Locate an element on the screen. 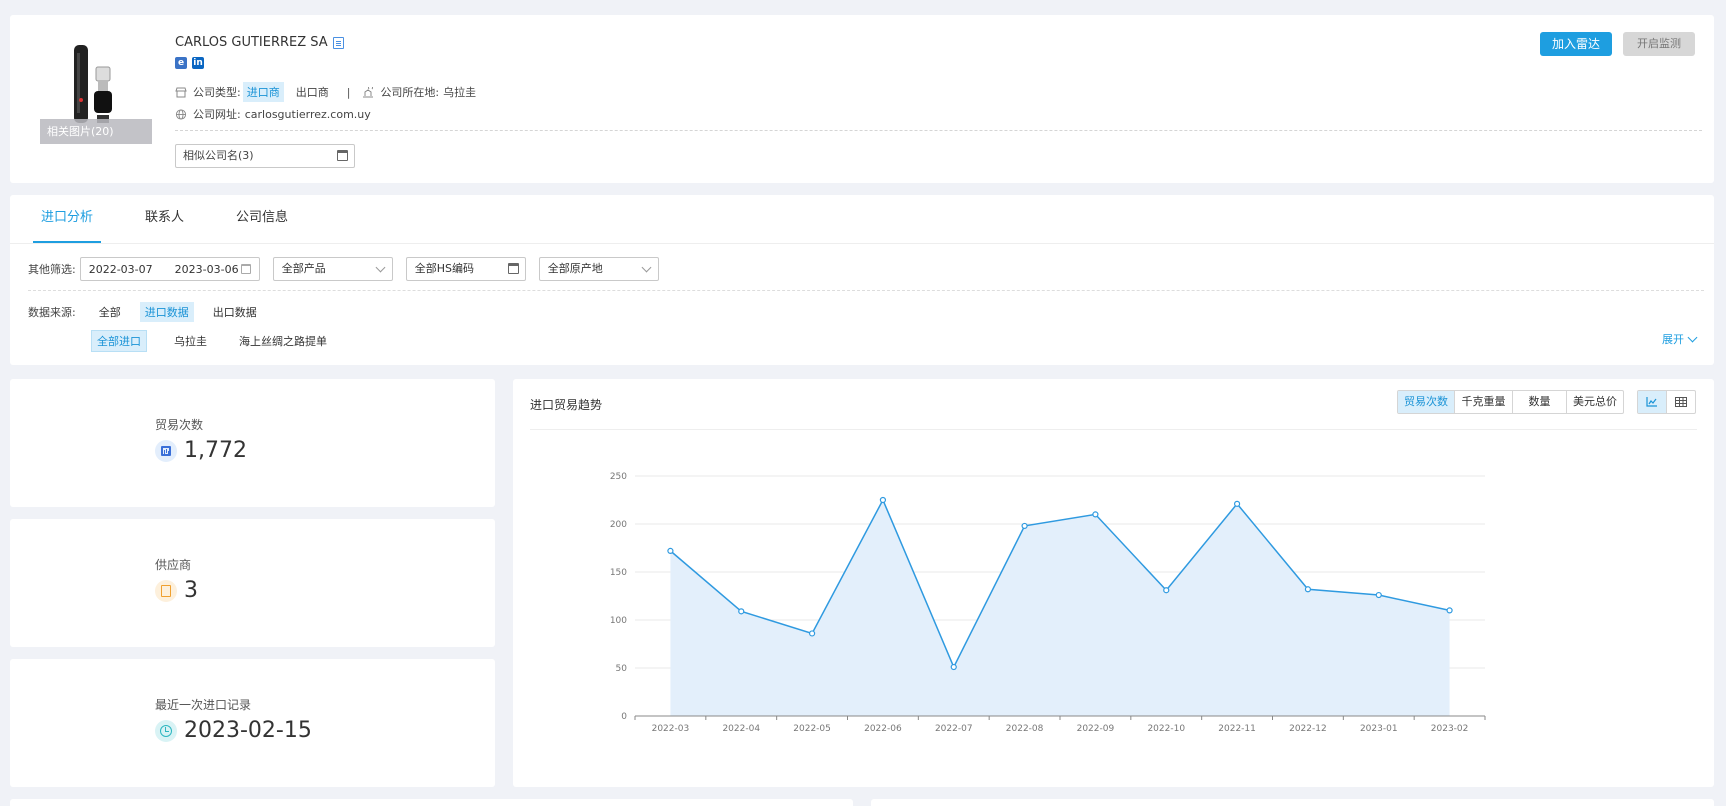 This screenshot has width=1726, height=806. chart-header-divider is located at coordinates (1113, 429).